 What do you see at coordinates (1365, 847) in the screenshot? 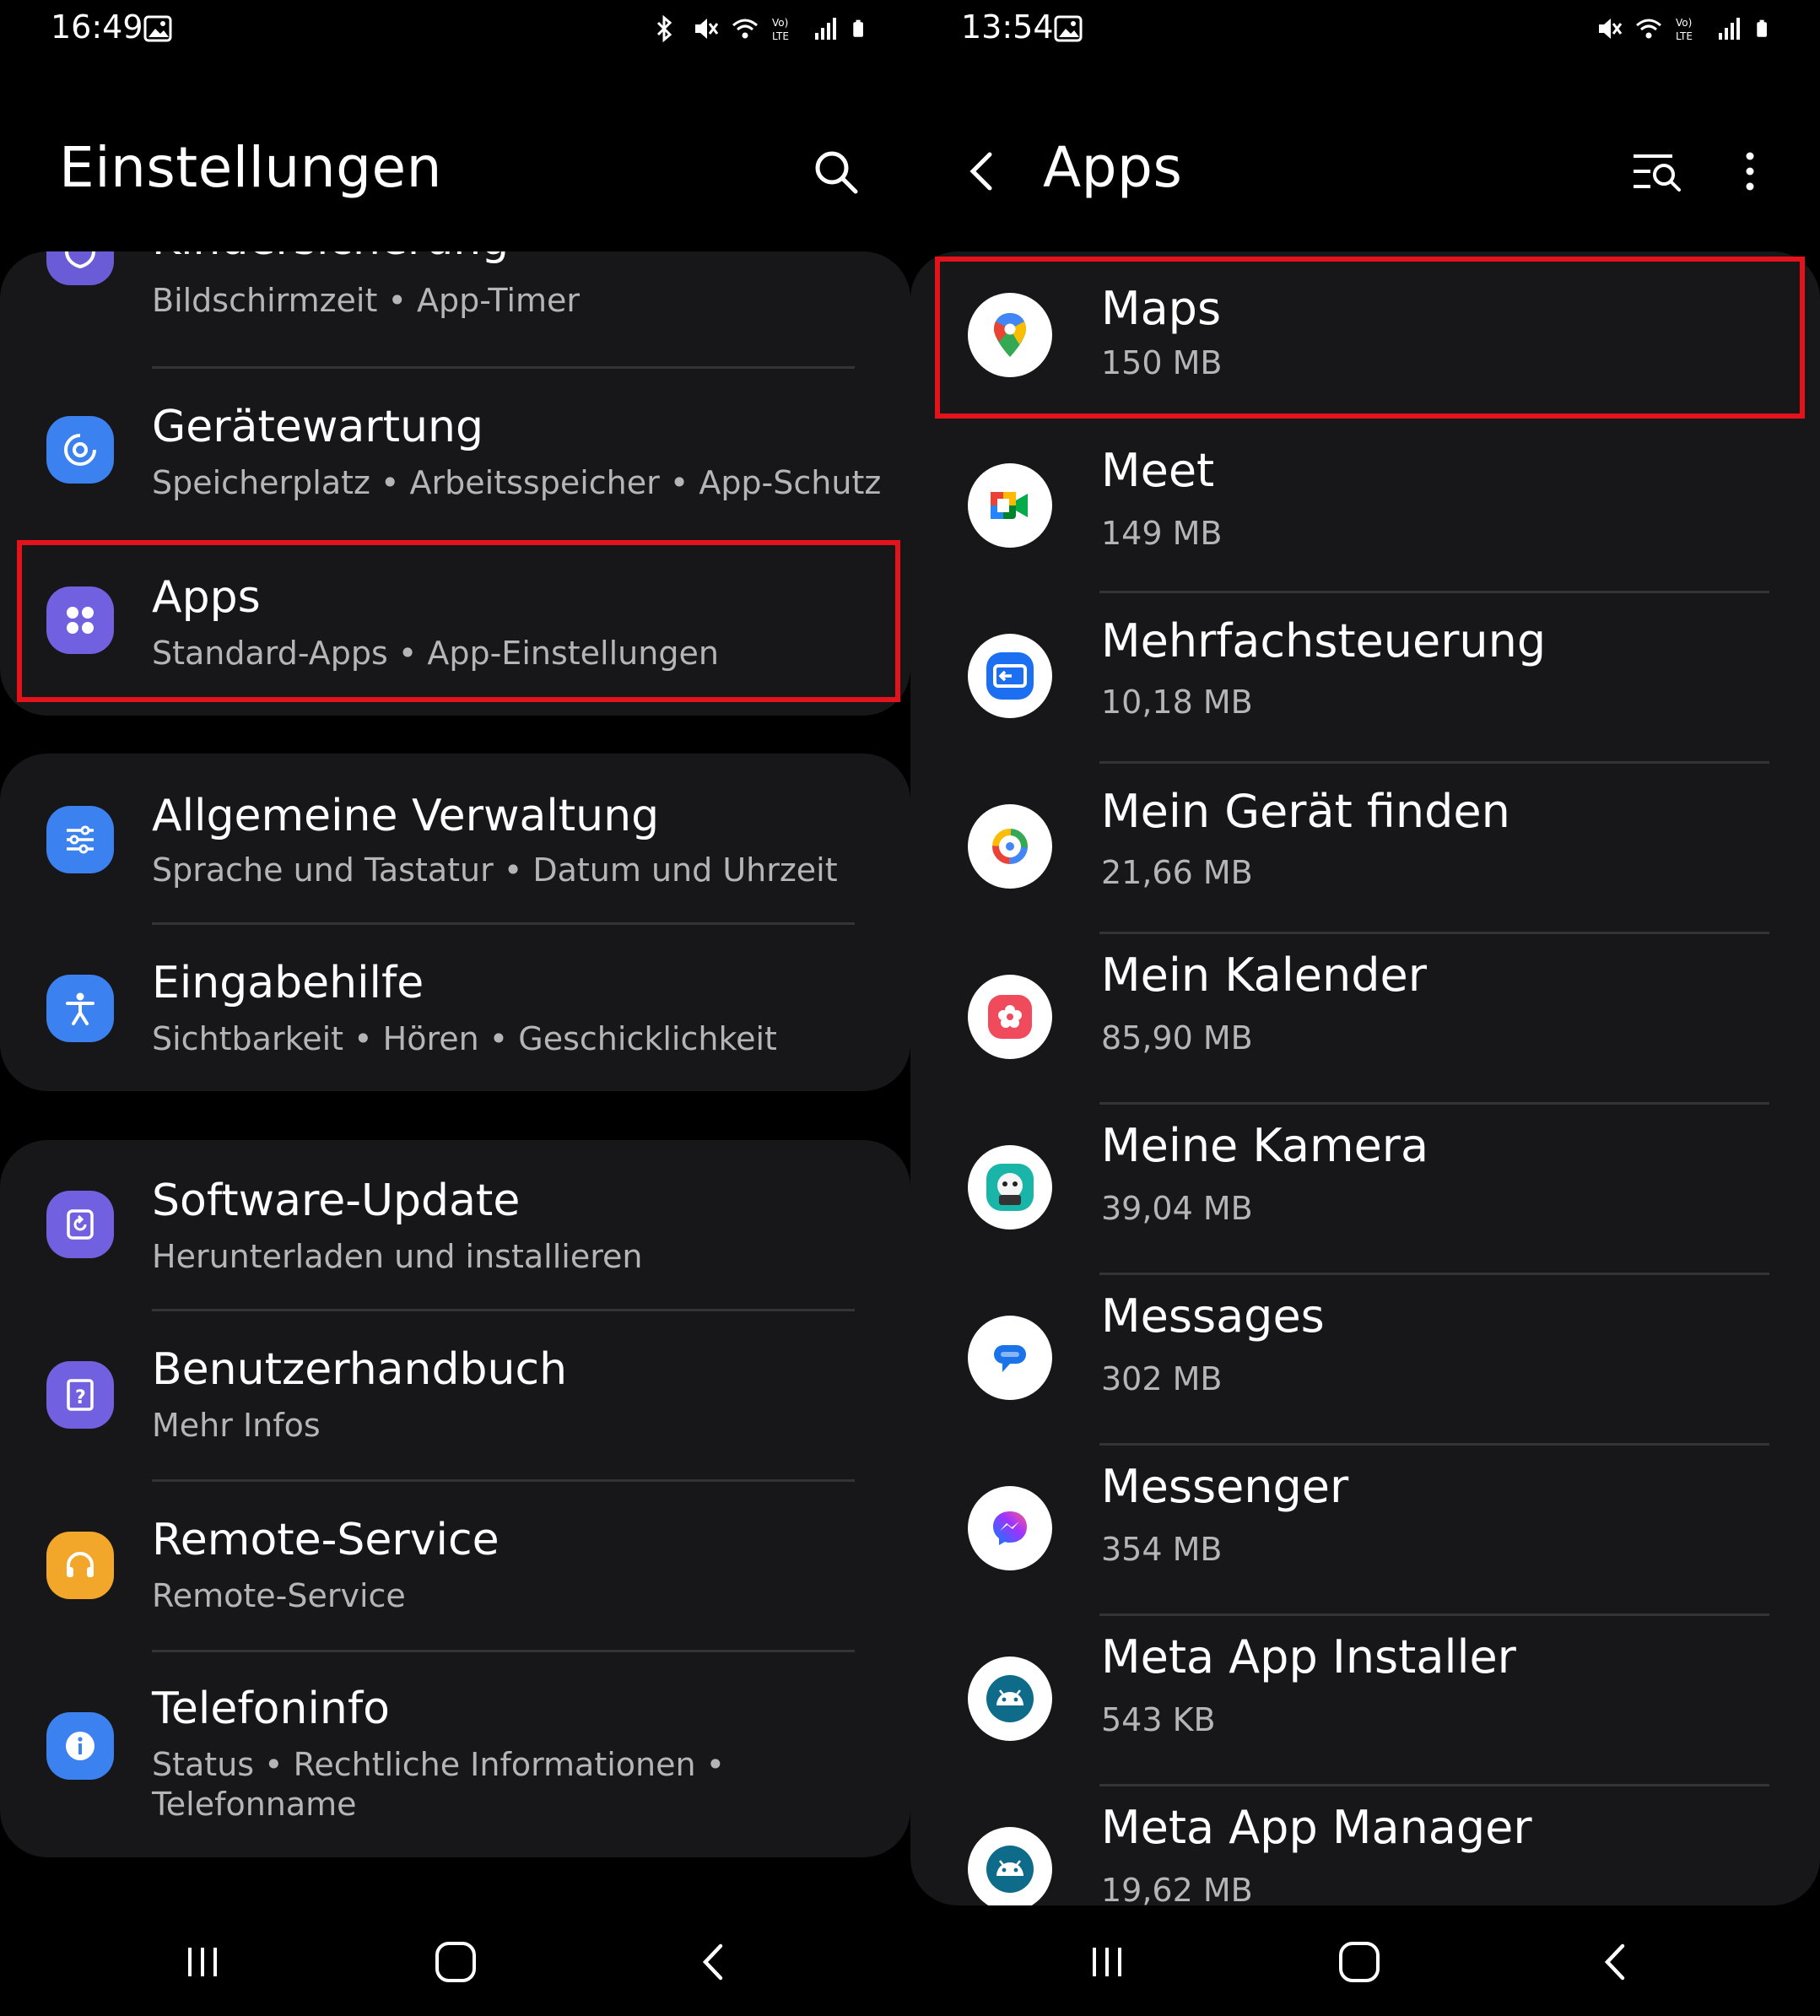
I see `app-row-mein-geraet-finden: Mein Gerät finden 21,66 MB` at bounding box center [1365, 847].